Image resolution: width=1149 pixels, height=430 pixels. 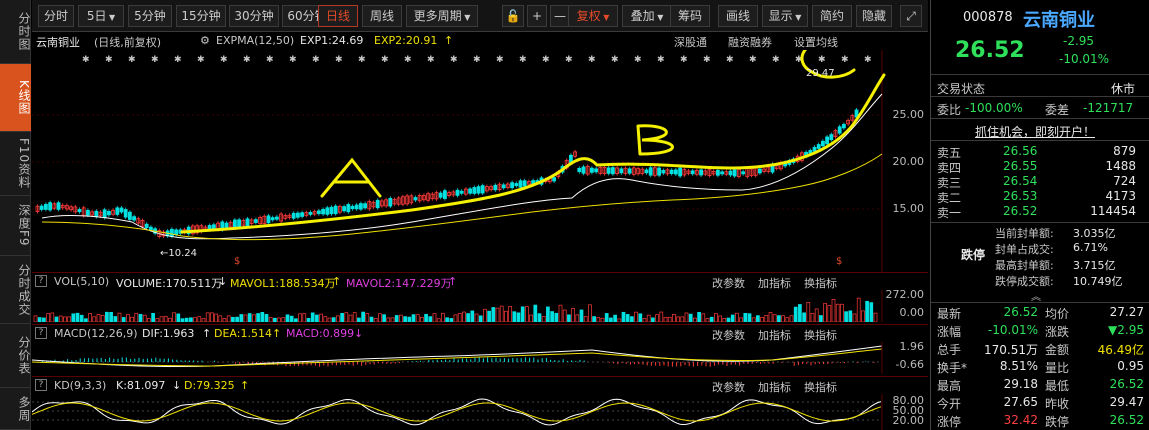 What do you see at coordinates (911, 16) in the screenshot?
I see `expand-icon: ⤢` at bounding box center [911, 16].